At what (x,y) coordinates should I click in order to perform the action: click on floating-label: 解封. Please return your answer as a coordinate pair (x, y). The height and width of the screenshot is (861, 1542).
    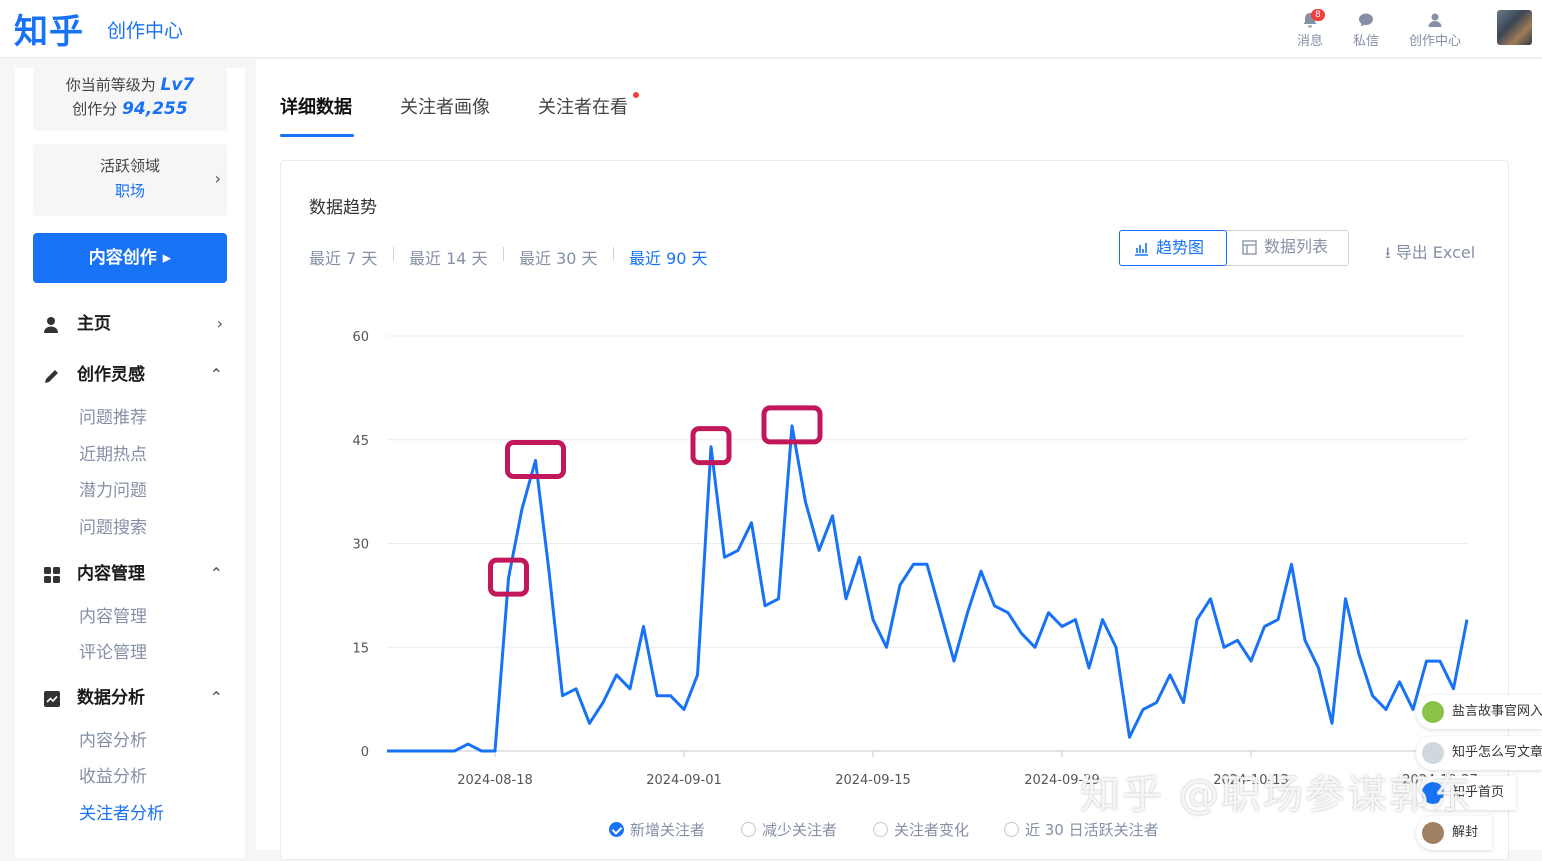
    Looking at the image, I should click on (1465, 832).